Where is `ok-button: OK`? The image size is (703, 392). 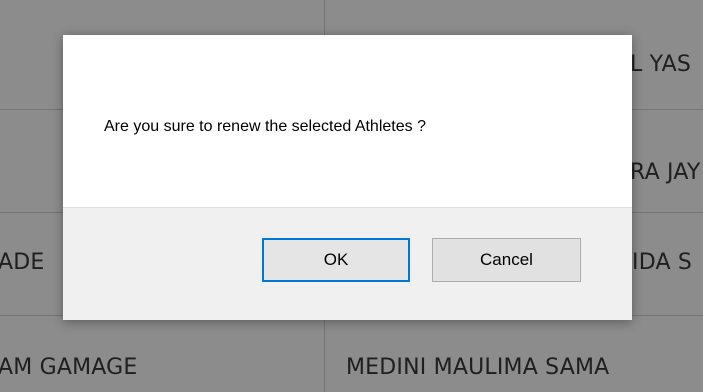 ok-button: OK is located at coordinates (336, 260).